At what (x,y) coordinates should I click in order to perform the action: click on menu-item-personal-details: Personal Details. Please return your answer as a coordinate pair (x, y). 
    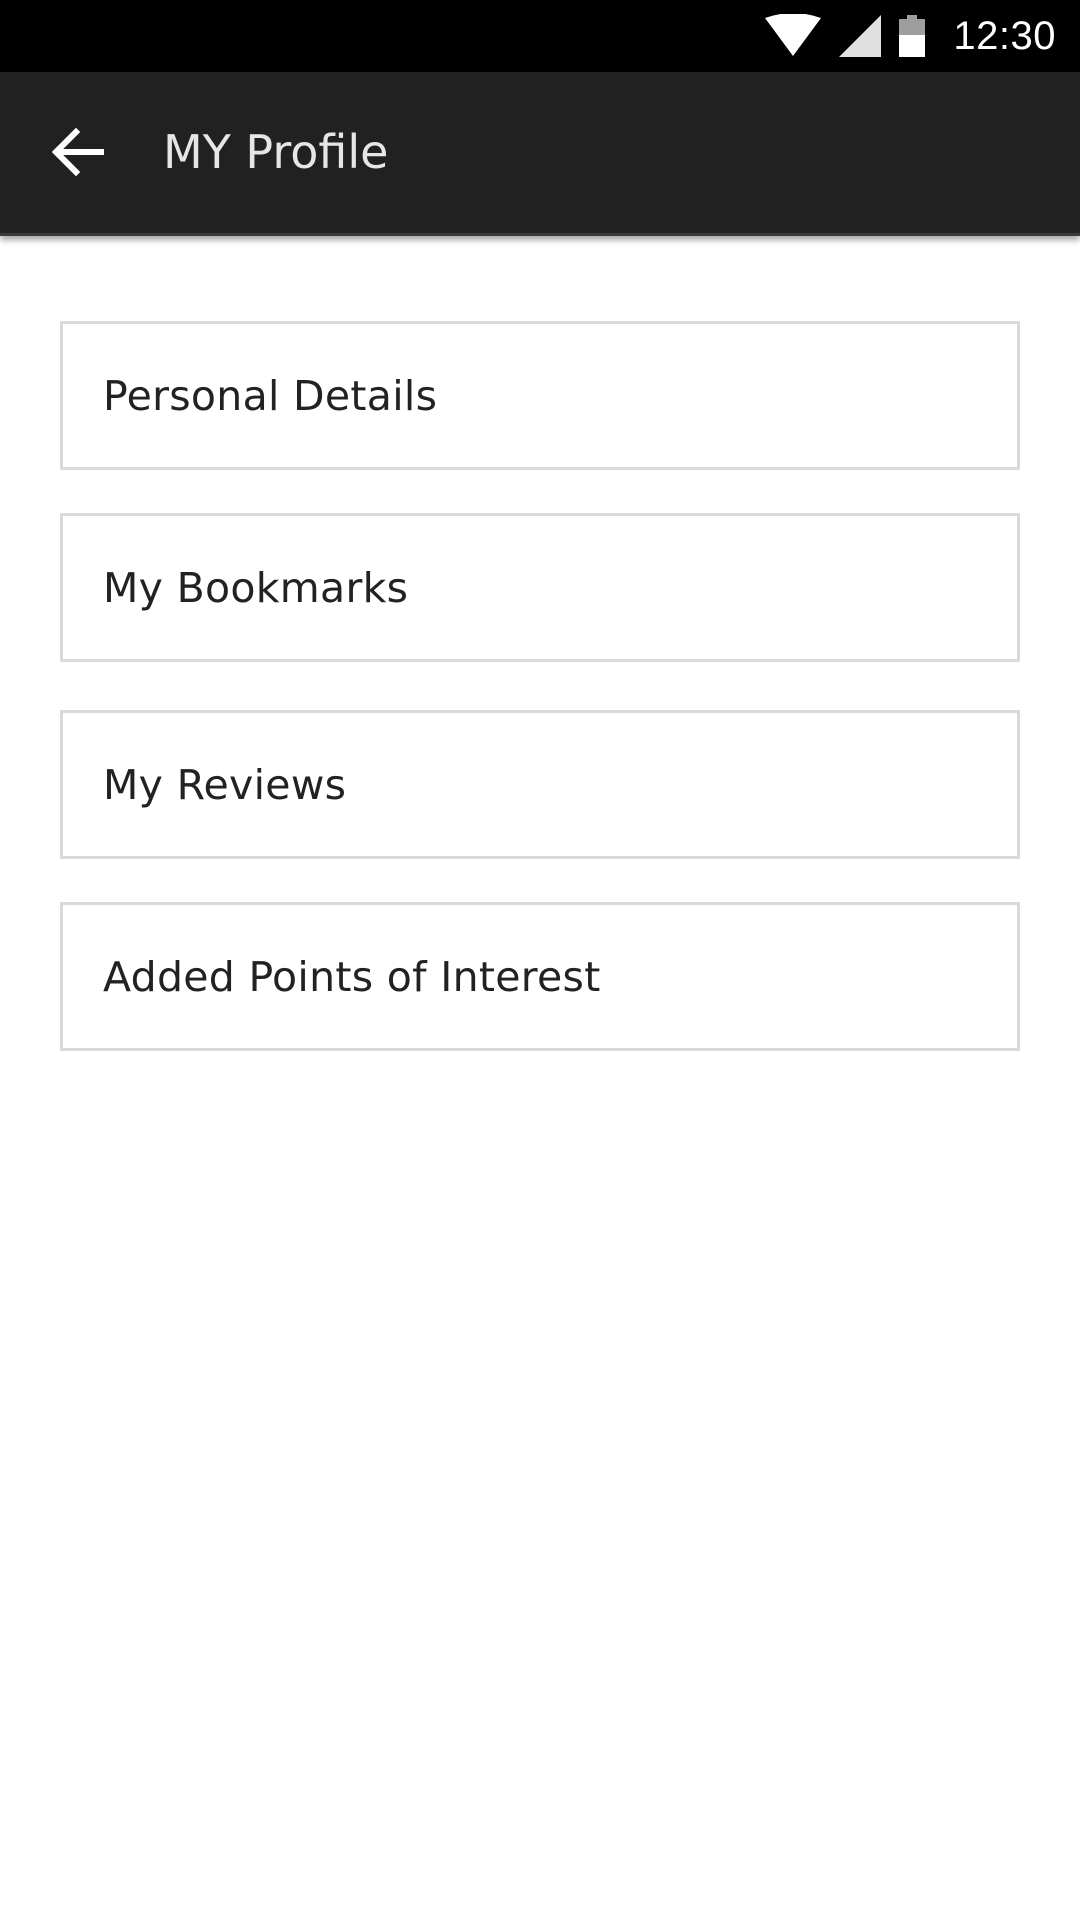
    Looking at the image, I should click on (540, 395).